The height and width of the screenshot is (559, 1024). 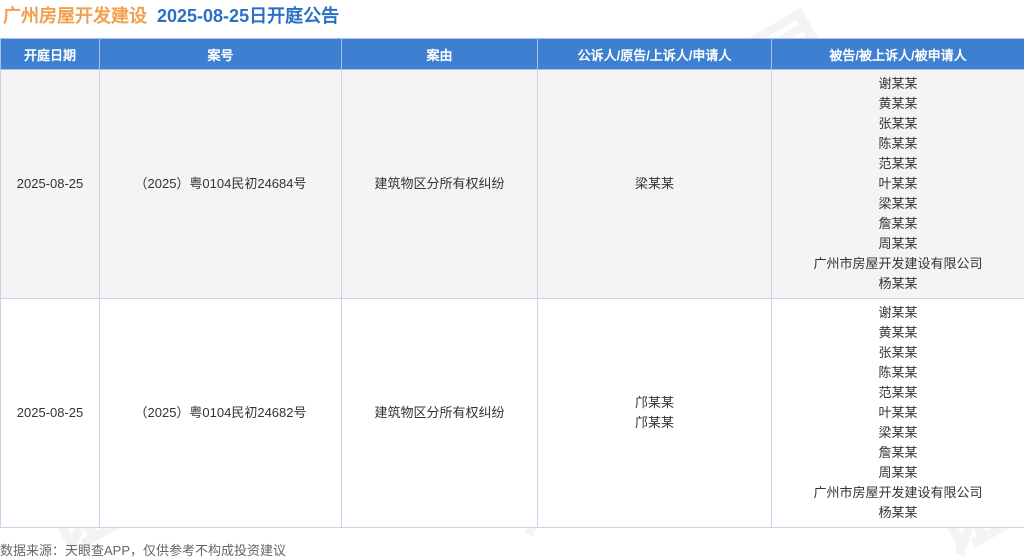 I want to click on page-title: 广州房屋开发建设 2025-08-25日开庭公告, so click(x=512, y=15).